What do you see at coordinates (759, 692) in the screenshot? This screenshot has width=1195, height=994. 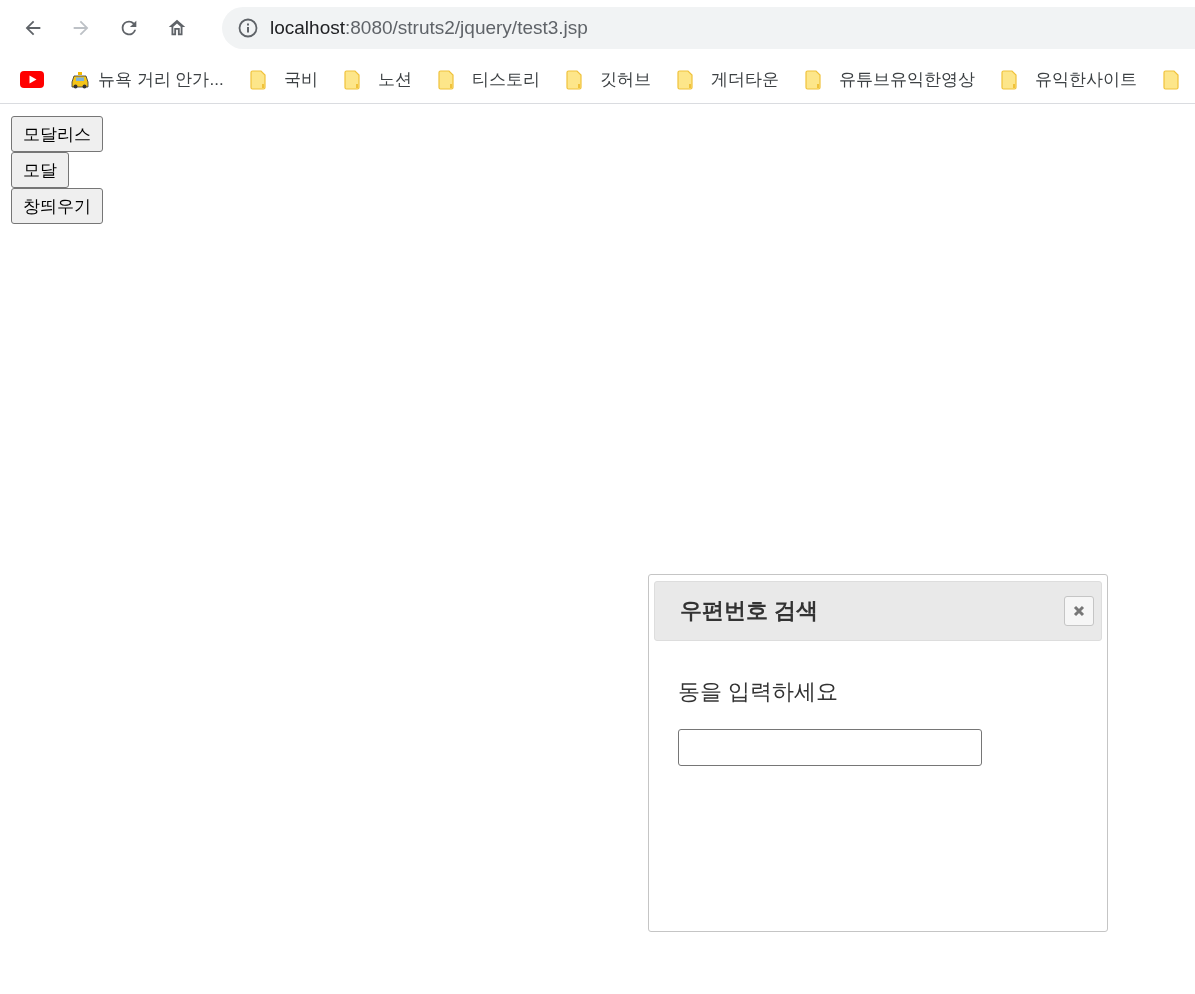 I see `prompt-label: 동을 입력하세요` at bounding box center [759, 692].